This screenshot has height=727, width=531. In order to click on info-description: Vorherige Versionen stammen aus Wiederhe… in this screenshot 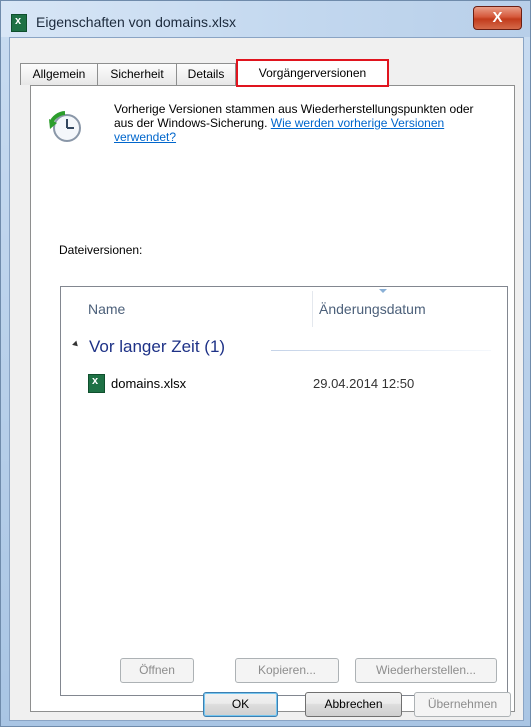, I will do `click(294, 123)`.